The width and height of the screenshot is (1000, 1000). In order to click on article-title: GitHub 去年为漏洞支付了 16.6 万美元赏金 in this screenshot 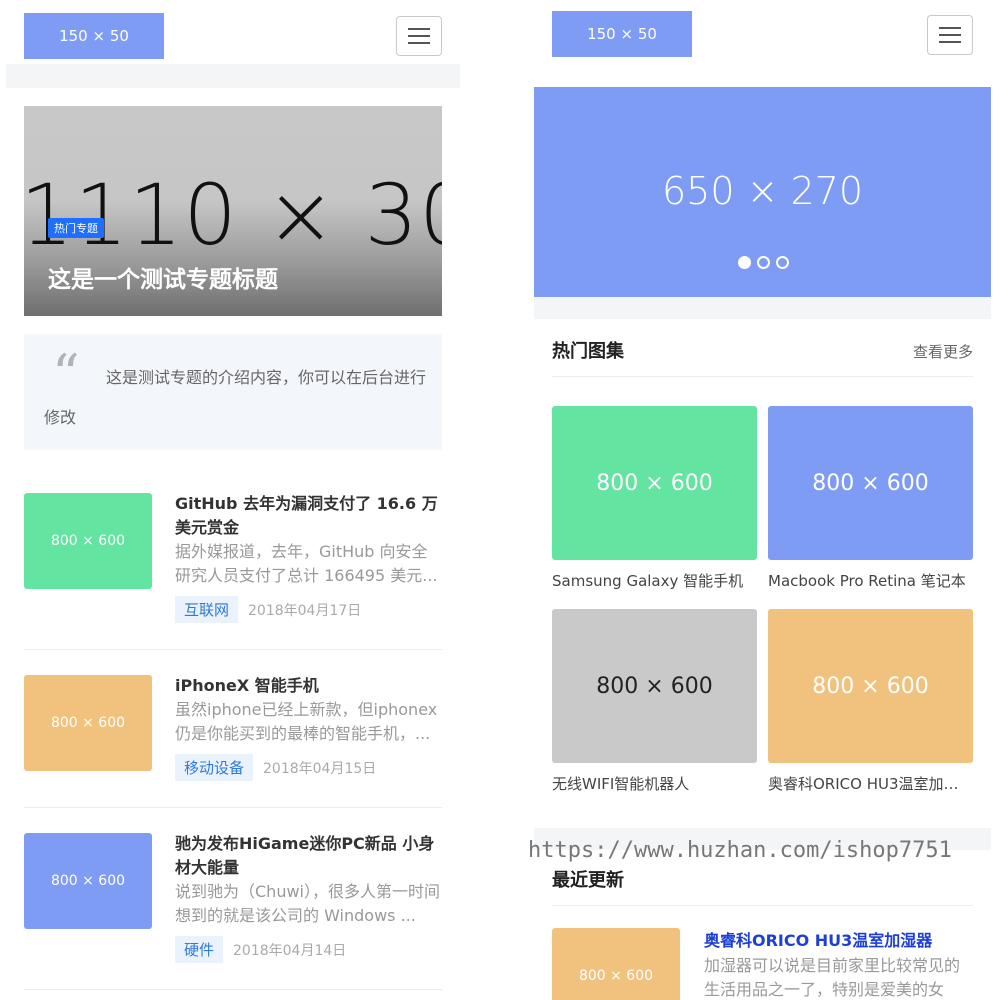, I will do `click(308, 516)`.